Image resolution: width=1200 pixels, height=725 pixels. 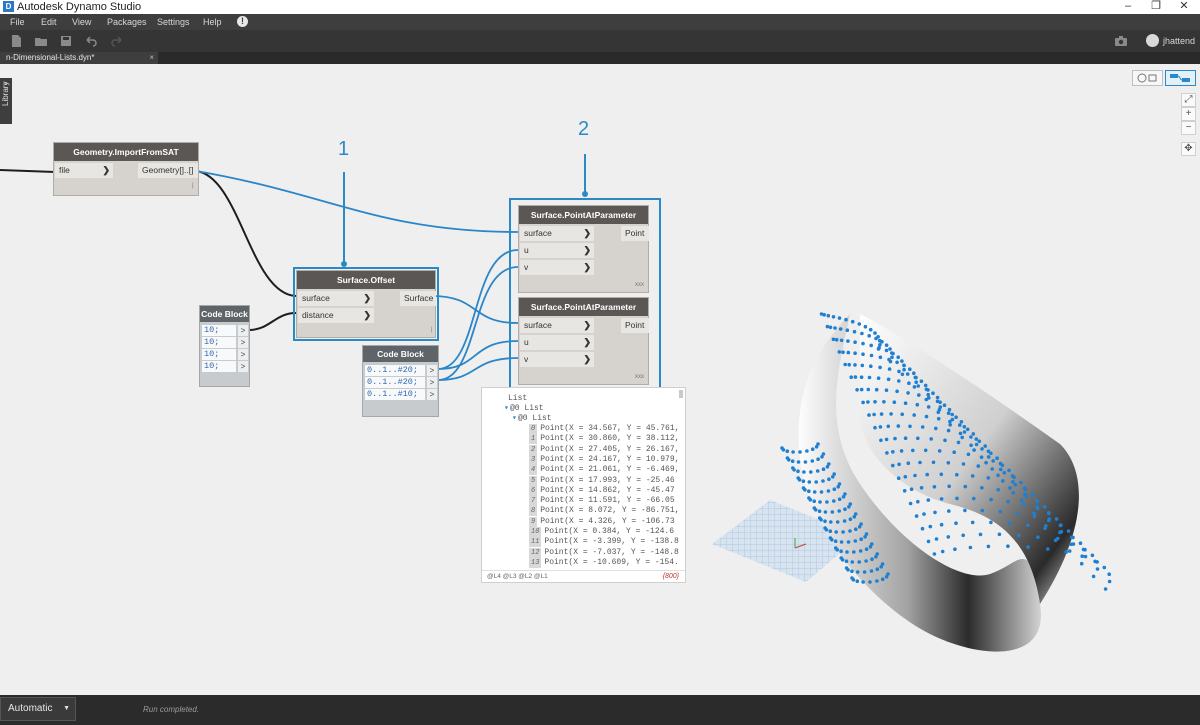 What do you see at coordinates (17, 22) in the screenshot?
I see `menu-file: File` at bounding box center [17, 22].